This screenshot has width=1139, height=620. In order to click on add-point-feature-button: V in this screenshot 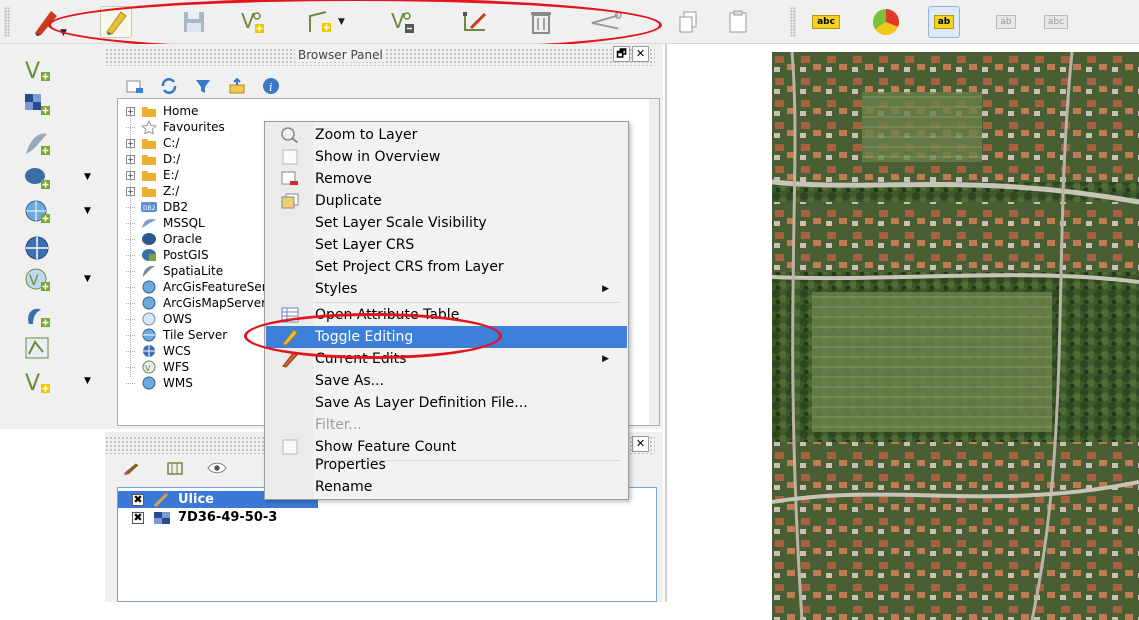, I will do `click(254, 22)`.